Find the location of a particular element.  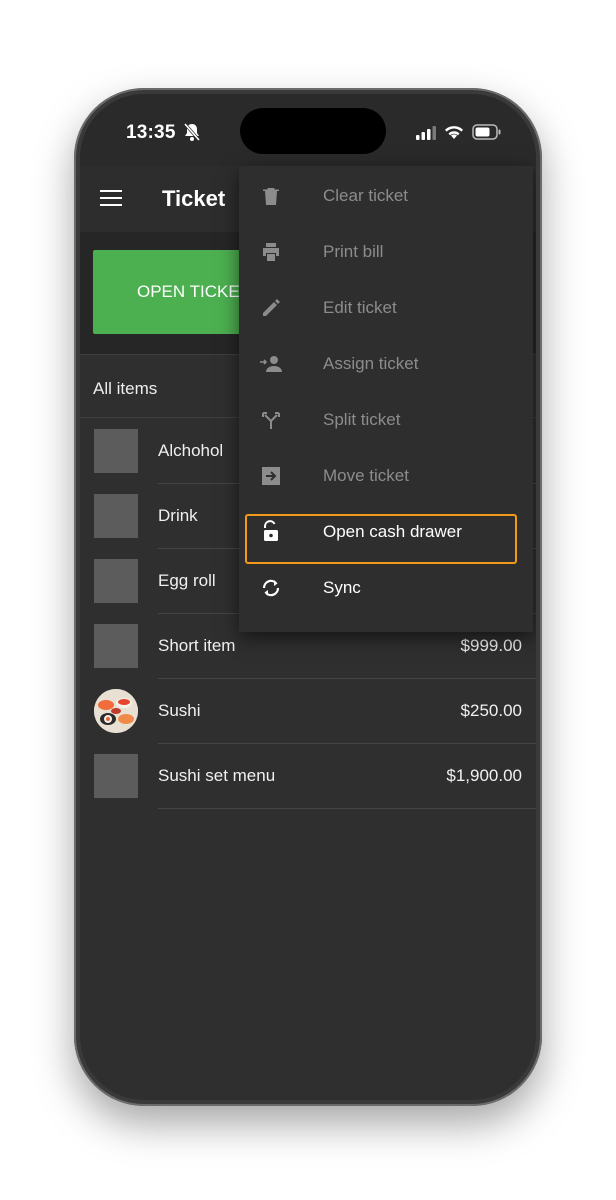

menu-item-label: Sync is located at coordinates (342, 587).